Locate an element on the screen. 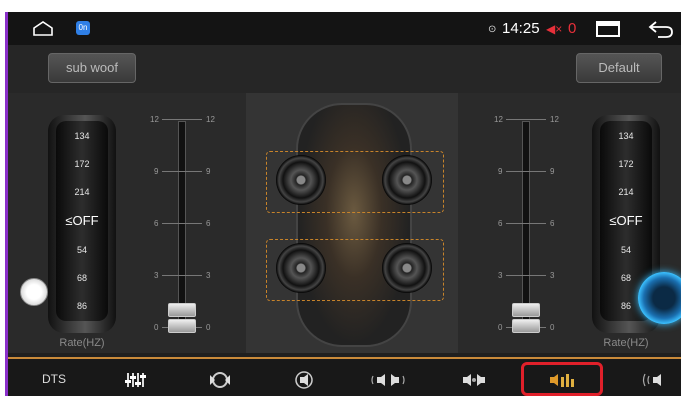 The height and width of the screenshot is (396, 681). recent-apps-icon is located at coordinates (608, 29).